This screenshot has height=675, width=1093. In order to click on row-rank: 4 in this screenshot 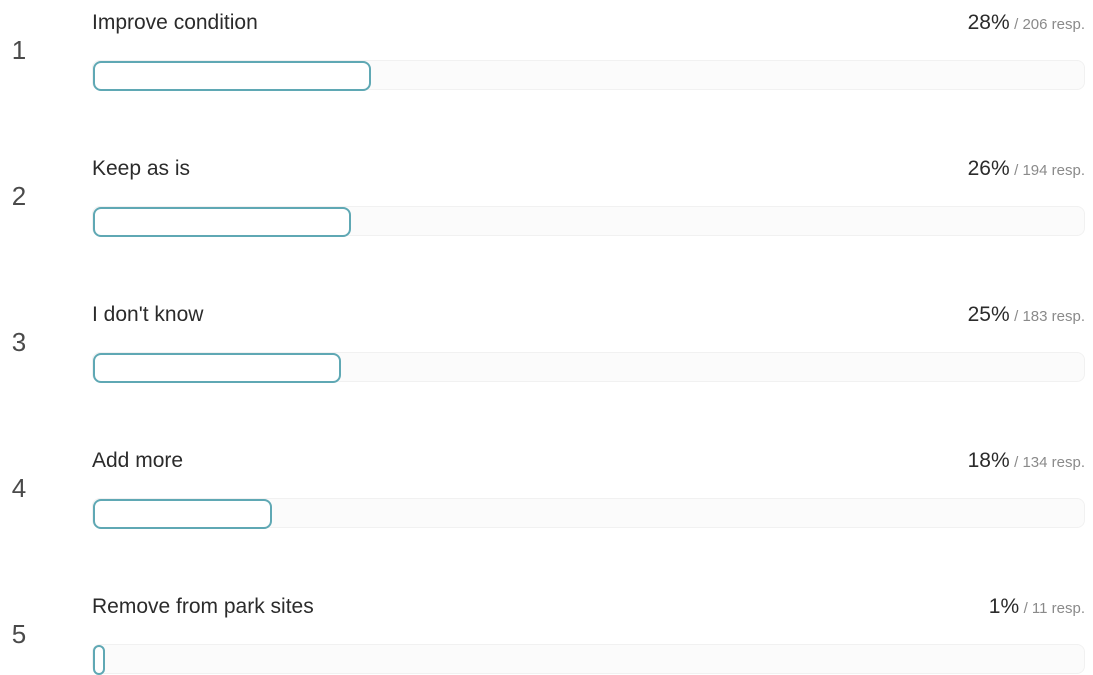, I will do `click(19, 488)`.